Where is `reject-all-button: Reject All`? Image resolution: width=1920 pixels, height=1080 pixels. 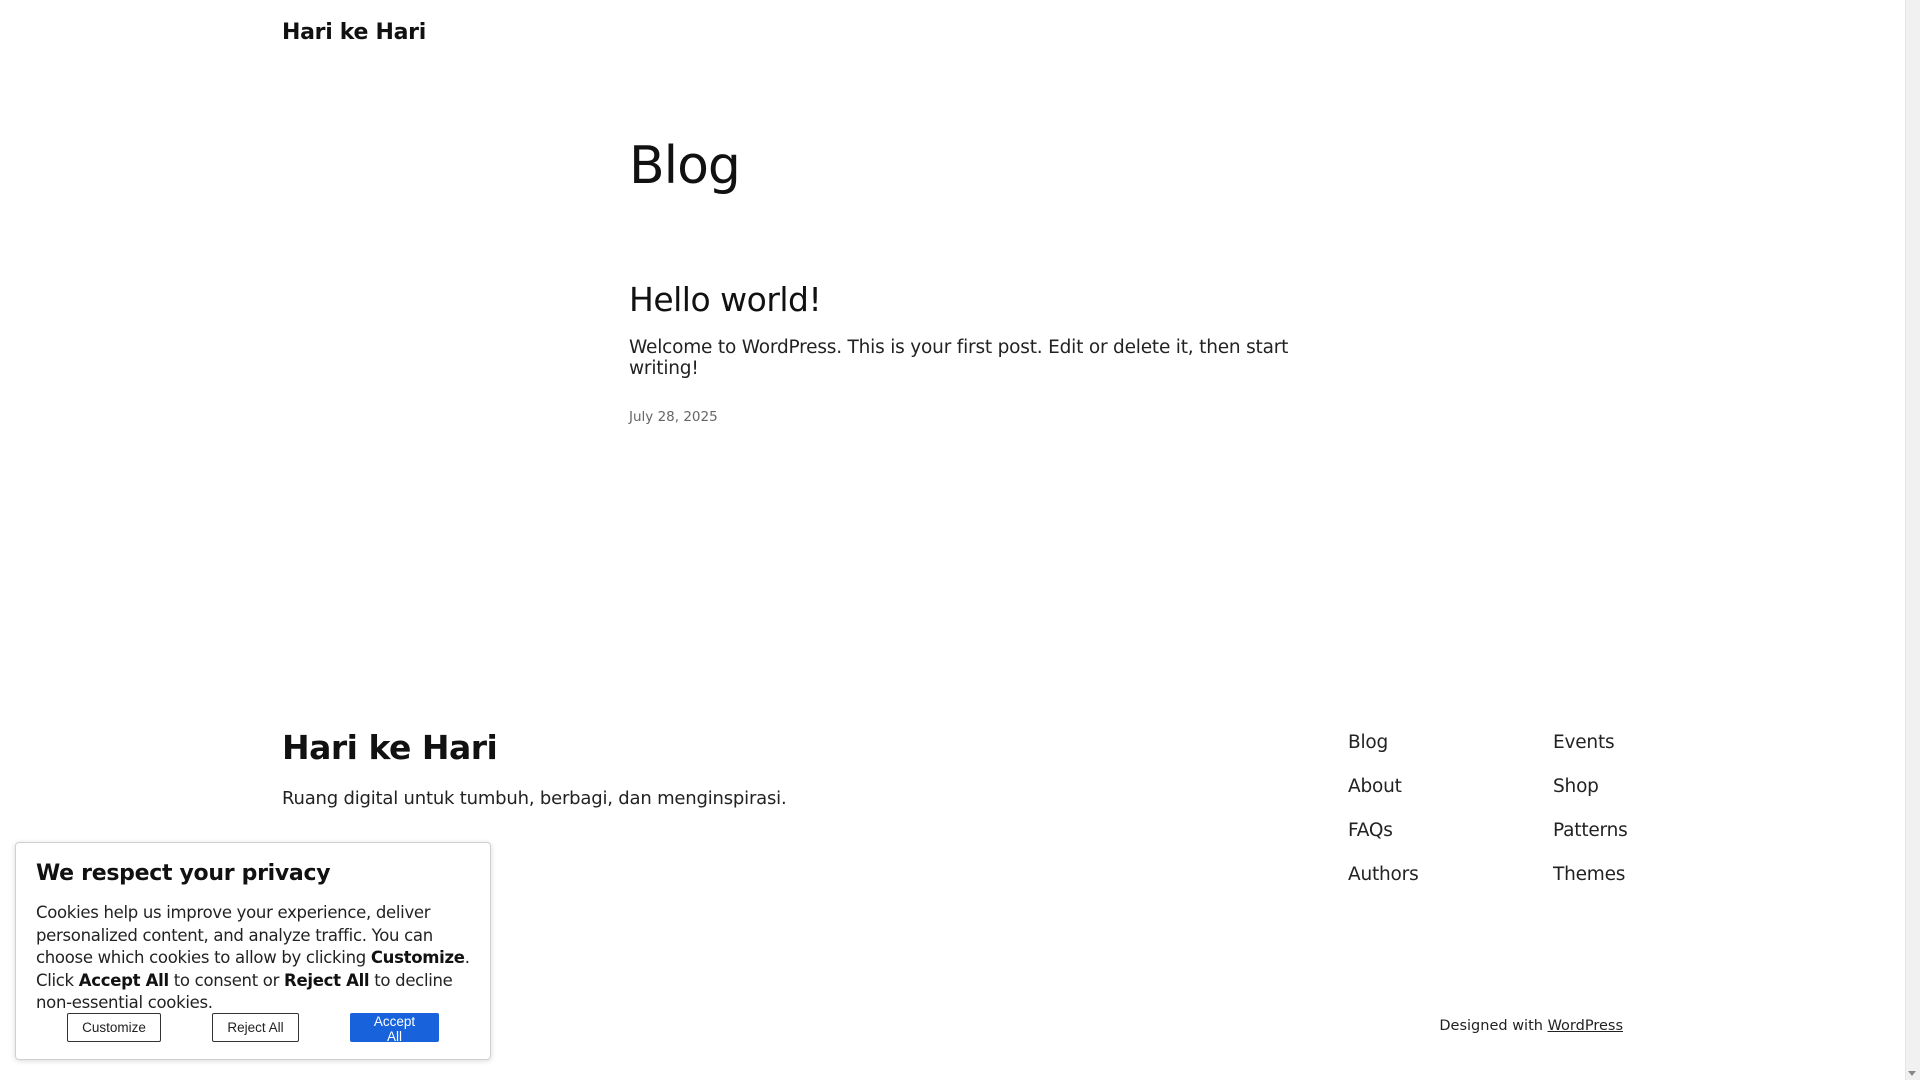
reject-all-button: Reject All is located at coordinates (255, 1027).